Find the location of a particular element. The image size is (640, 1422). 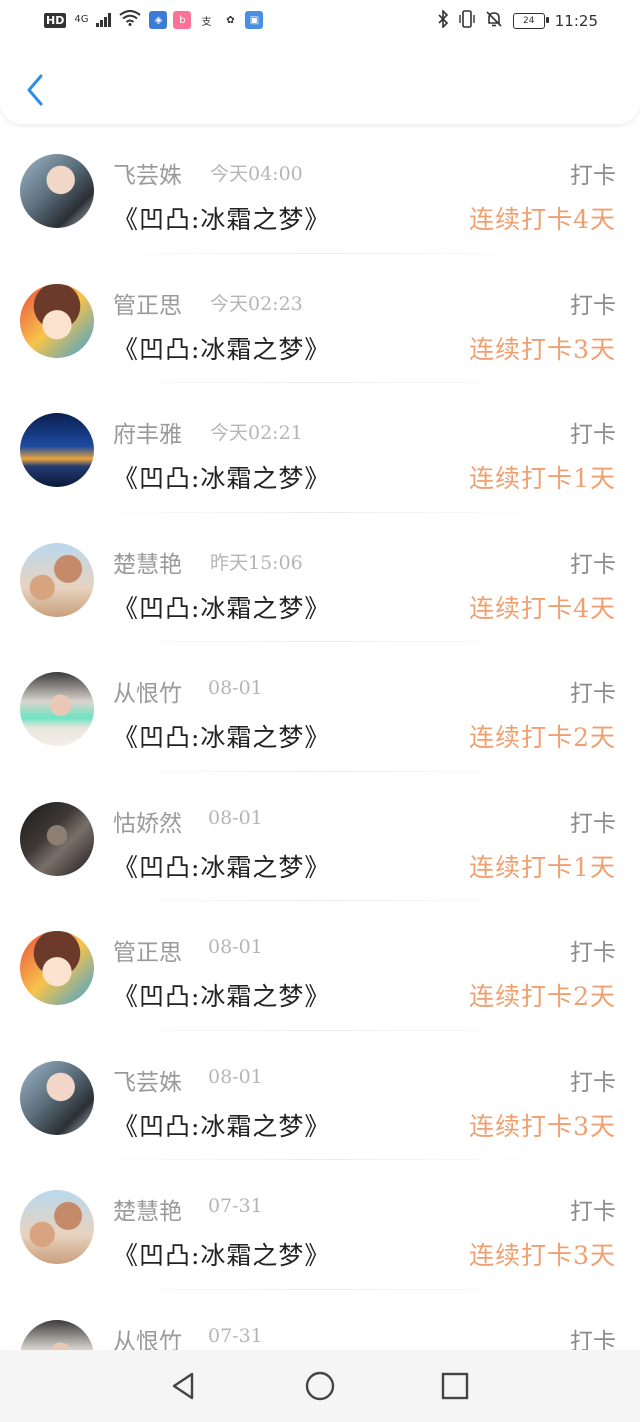

checkin-row: 怙娇然 08-01 《凹凸:冰霜之梦》 打卡连续打卡1天 is located at coordinates (320, 836).